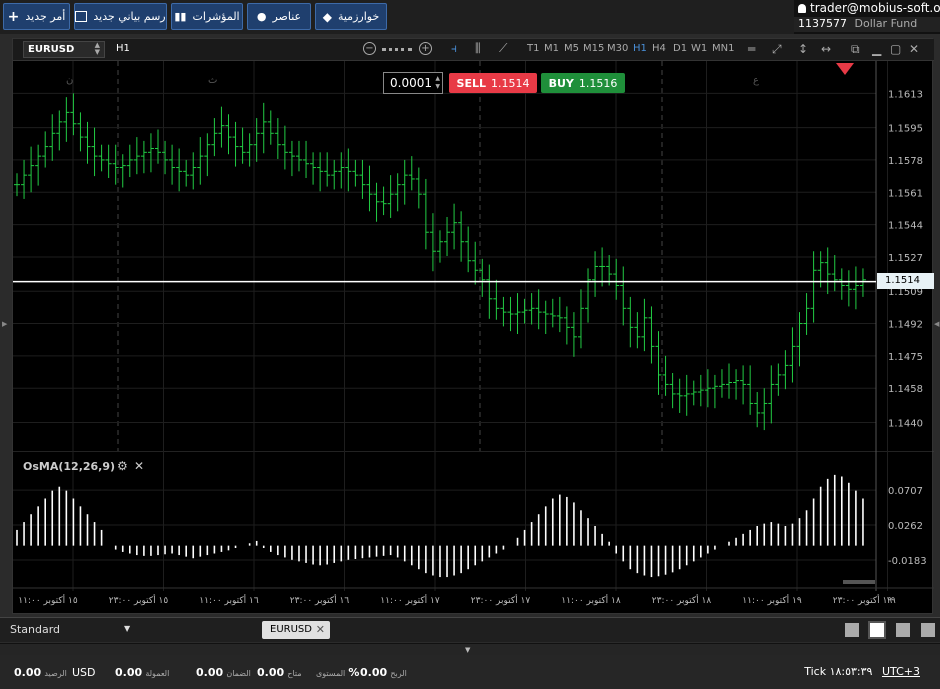  Describe the element at coordinates (869, 8) in the screenshot. I see `account-user: trader@mobius-soft.org` at that location.